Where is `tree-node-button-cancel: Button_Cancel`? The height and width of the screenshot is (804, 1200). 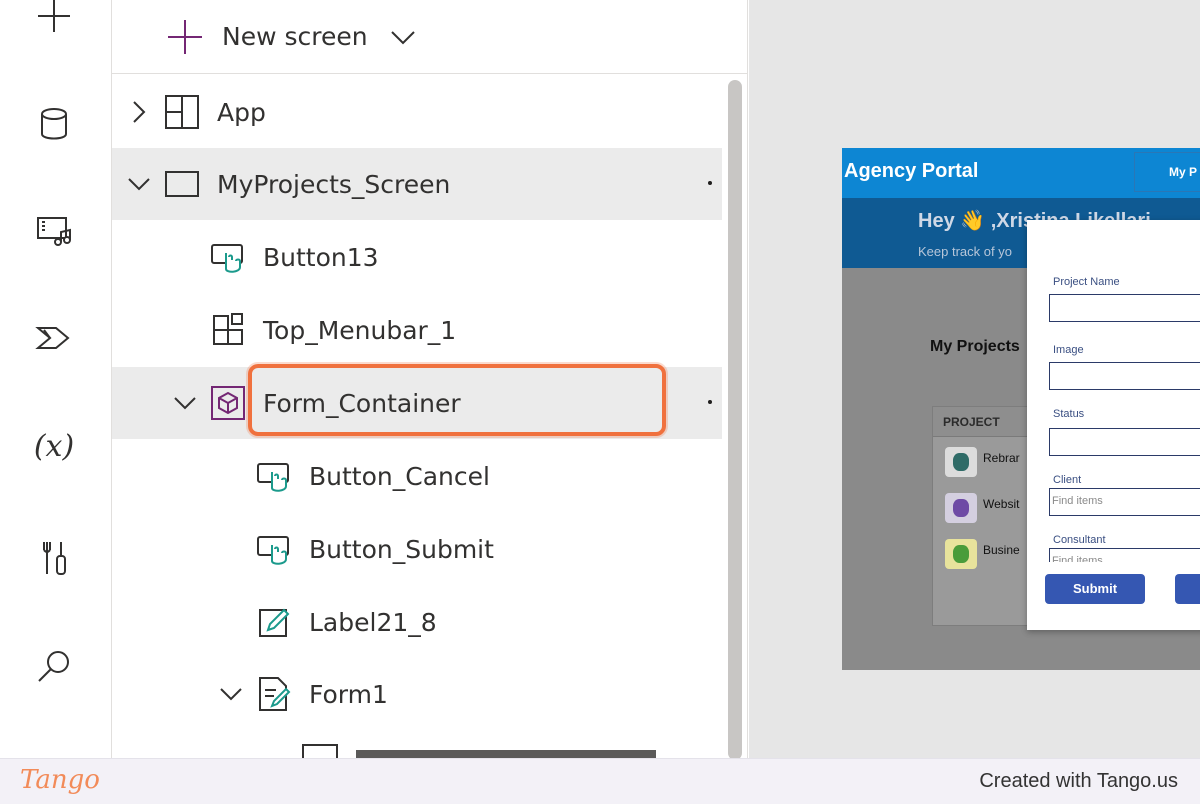 tree-node-button-cancel: Button_Cancel is located at coordinates (417, 476).